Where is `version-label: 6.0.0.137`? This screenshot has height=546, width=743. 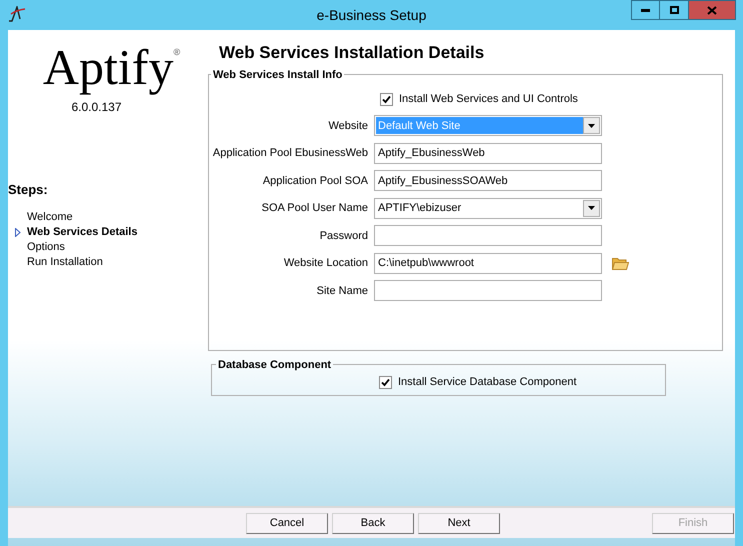
version-label: 6.0.0.137 is located at coordinates (97, 107).